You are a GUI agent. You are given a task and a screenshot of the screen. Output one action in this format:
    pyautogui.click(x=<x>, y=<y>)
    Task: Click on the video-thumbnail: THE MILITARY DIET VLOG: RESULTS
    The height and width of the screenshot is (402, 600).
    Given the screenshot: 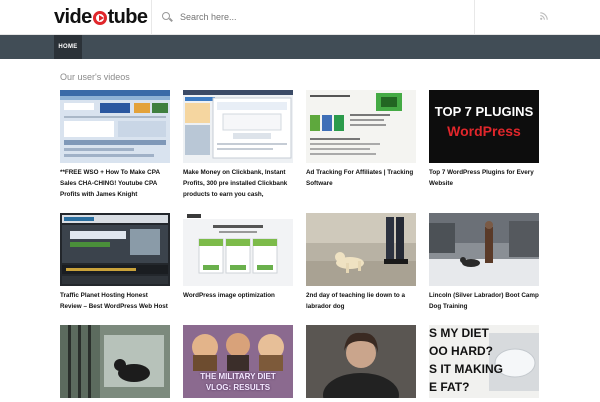 What is the action you would take?
    pyautogui.click(x=238, y=361)
    